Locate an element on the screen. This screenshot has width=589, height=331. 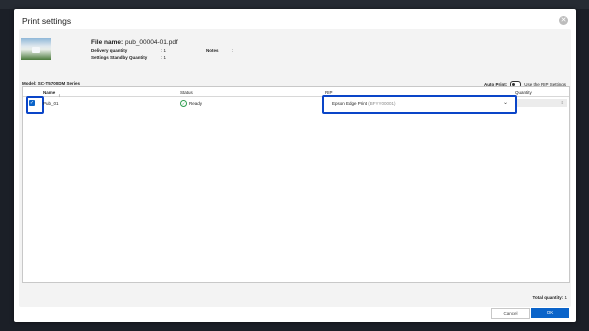
row-name: Pub_01 is located at coordinates (51, 103).